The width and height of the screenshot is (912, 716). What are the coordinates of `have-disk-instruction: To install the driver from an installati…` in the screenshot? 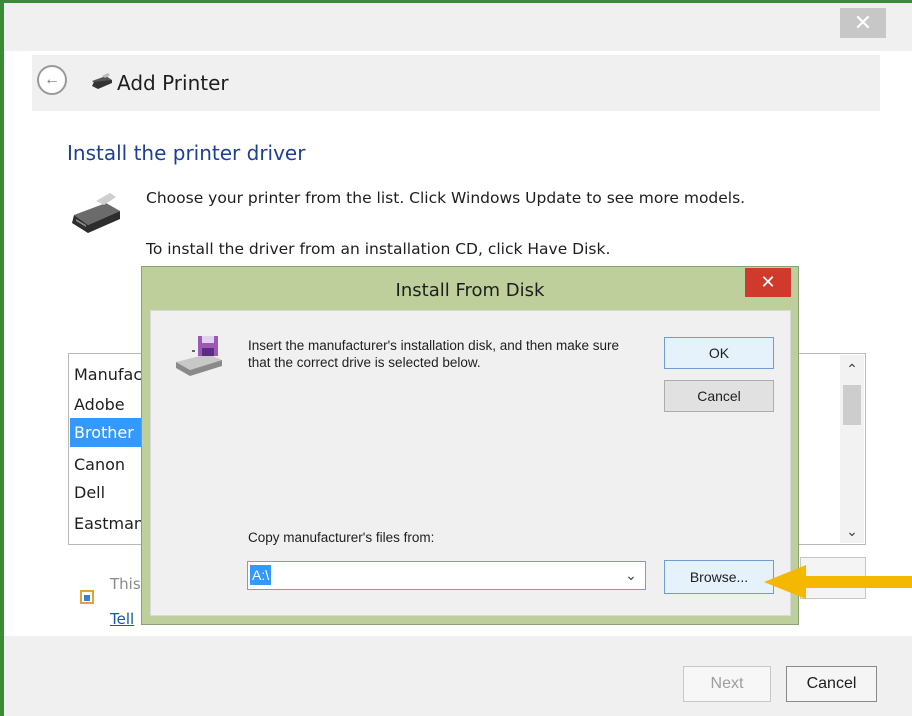 It's located at (378, 249).